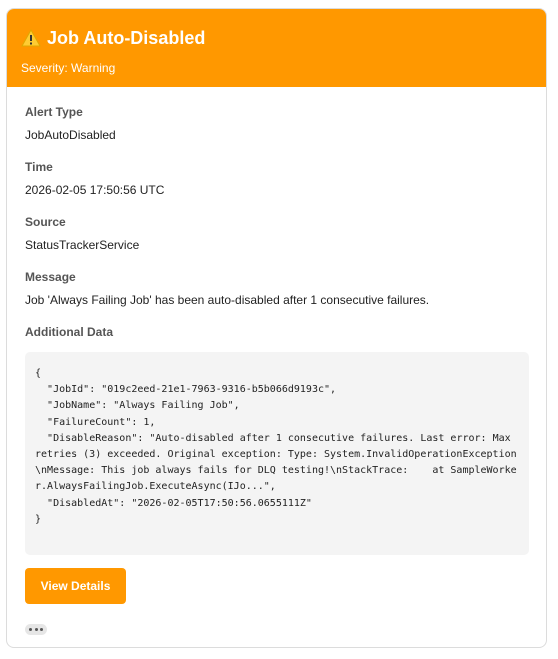 The height and width of the screenshot is (659, 558). Describe the element at coordinates (36, 629) in the screenshot. I see `ellipsis-icon` at that location.